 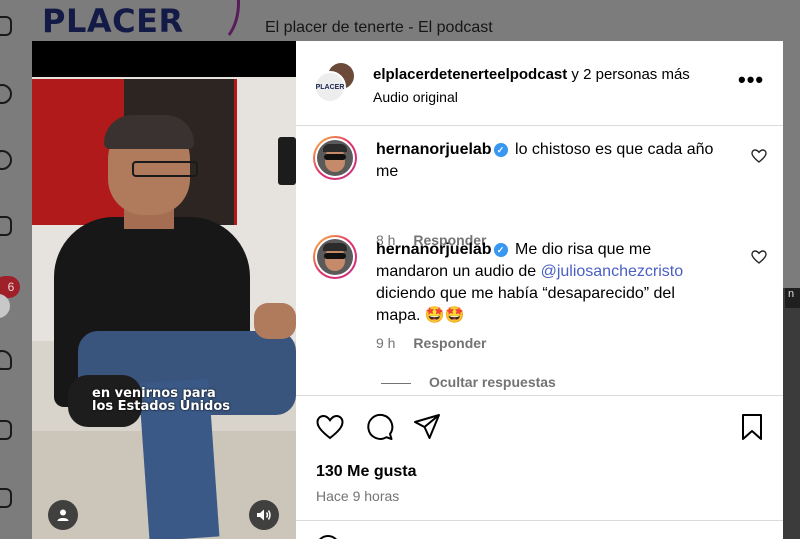 I want to click on background-page-title: El placer de tenerte - El podcast, so click(x=379, y=27).